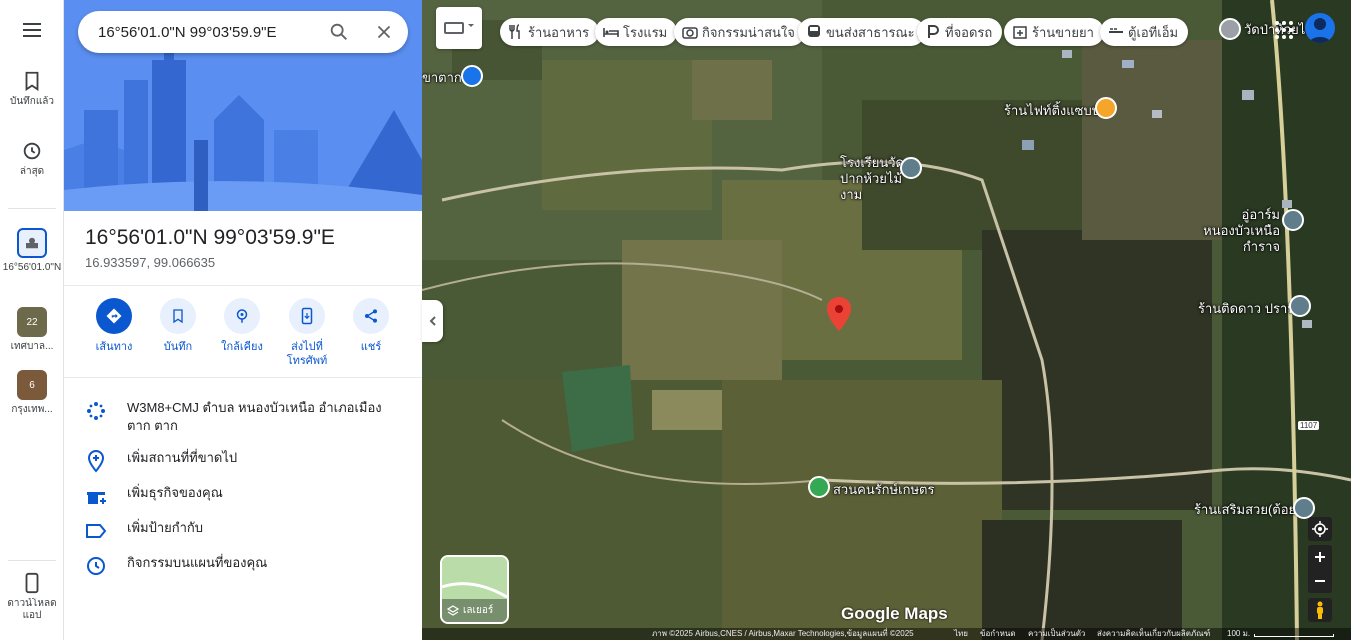 The image size is (1351, 640). What do you see at coordinates (514, 31) in the screenshot?
I see `restaurant-icon` at bounding box center [514, 31].